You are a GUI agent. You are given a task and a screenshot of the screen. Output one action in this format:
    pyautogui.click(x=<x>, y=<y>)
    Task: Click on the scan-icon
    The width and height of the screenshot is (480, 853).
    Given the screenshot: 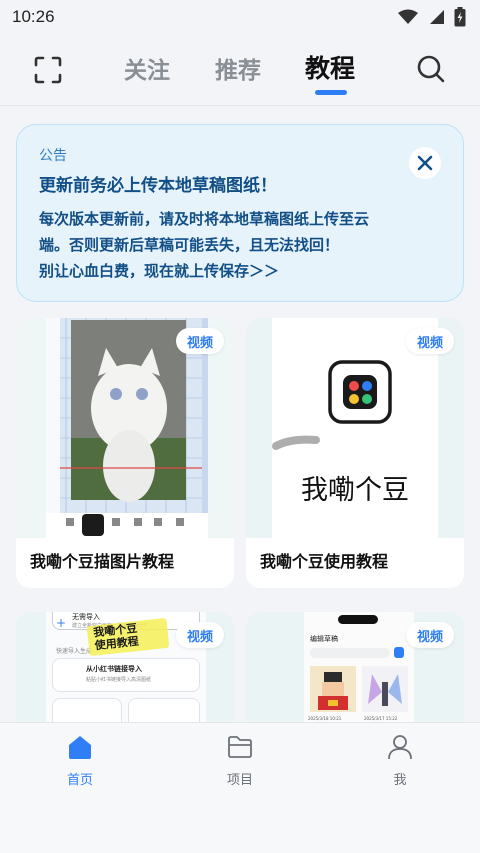 What is the action you would take?
    pyautogui.click(x=48, y=70)
    